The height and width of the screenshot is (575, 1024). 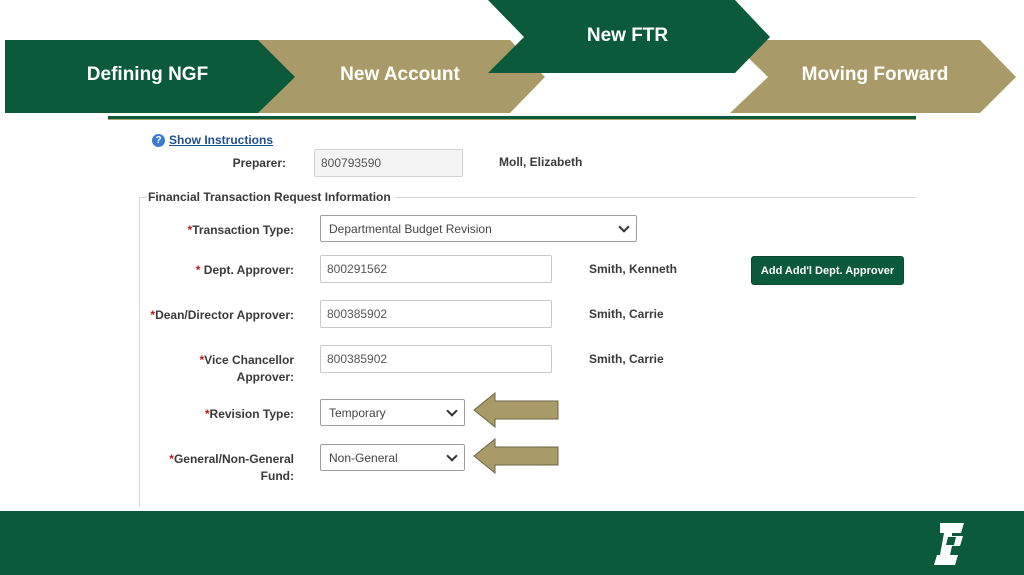 I want to click on add-dept-approver-button: Add Add'l Dept. Approver, so click(x=827, y=270).